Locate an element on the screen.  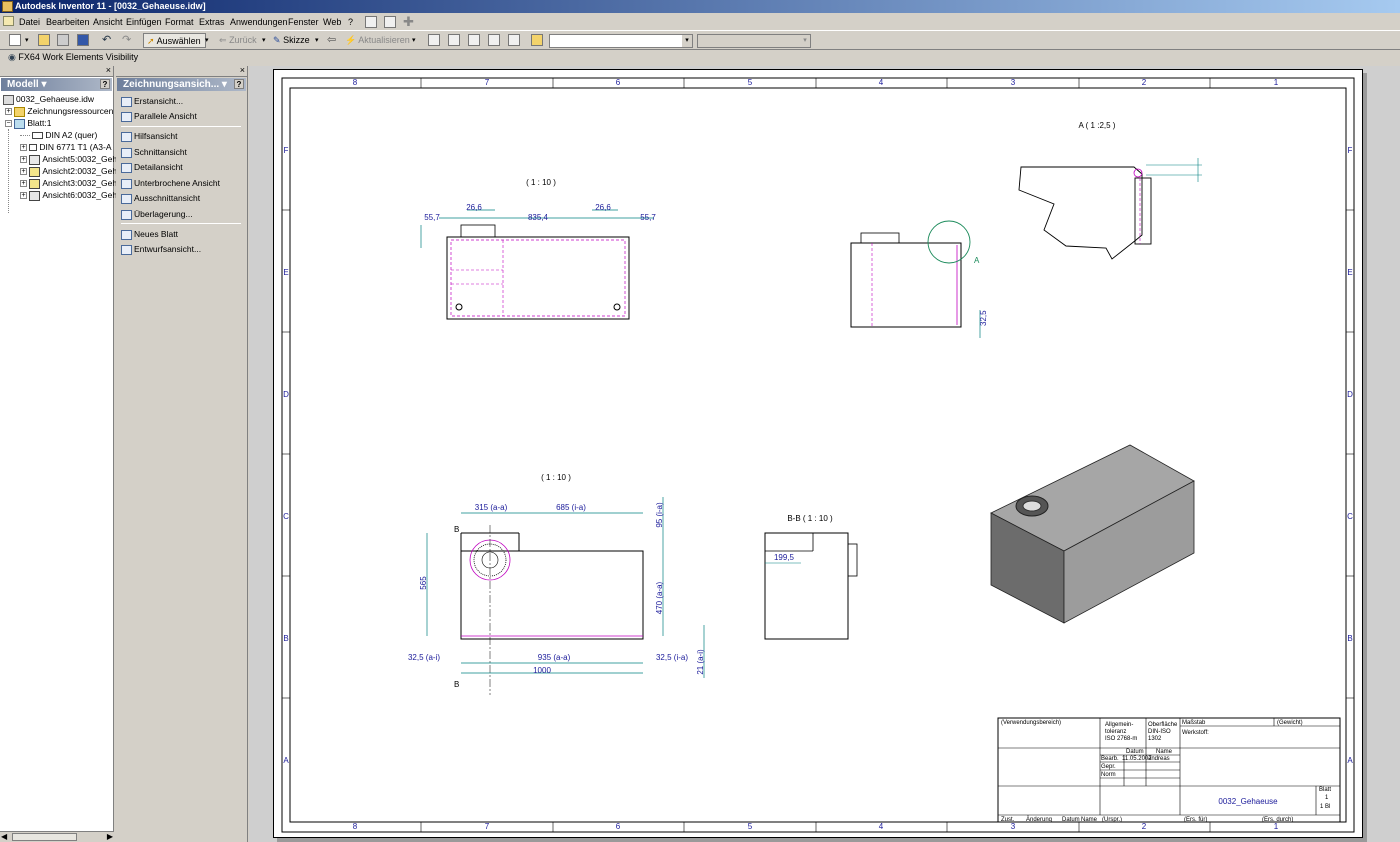
isometric-view is located at coordinates (1092, 534).